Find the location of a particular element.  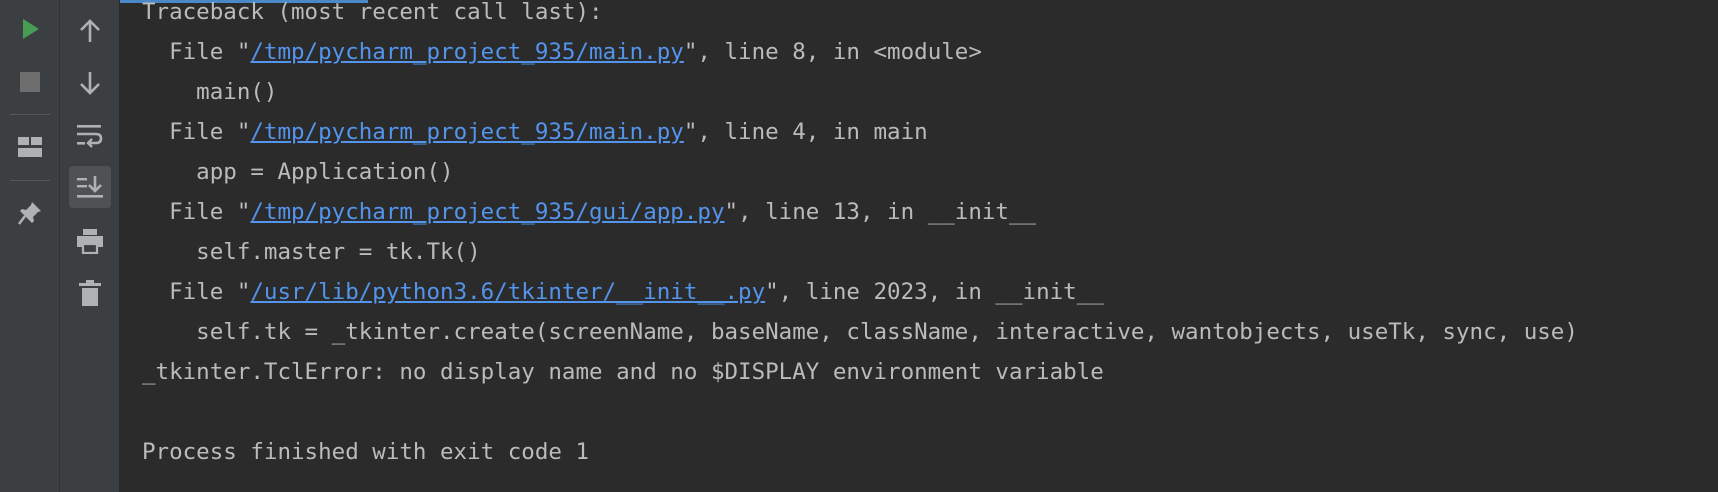

clear-all-button is located at coordinates (90, 293).